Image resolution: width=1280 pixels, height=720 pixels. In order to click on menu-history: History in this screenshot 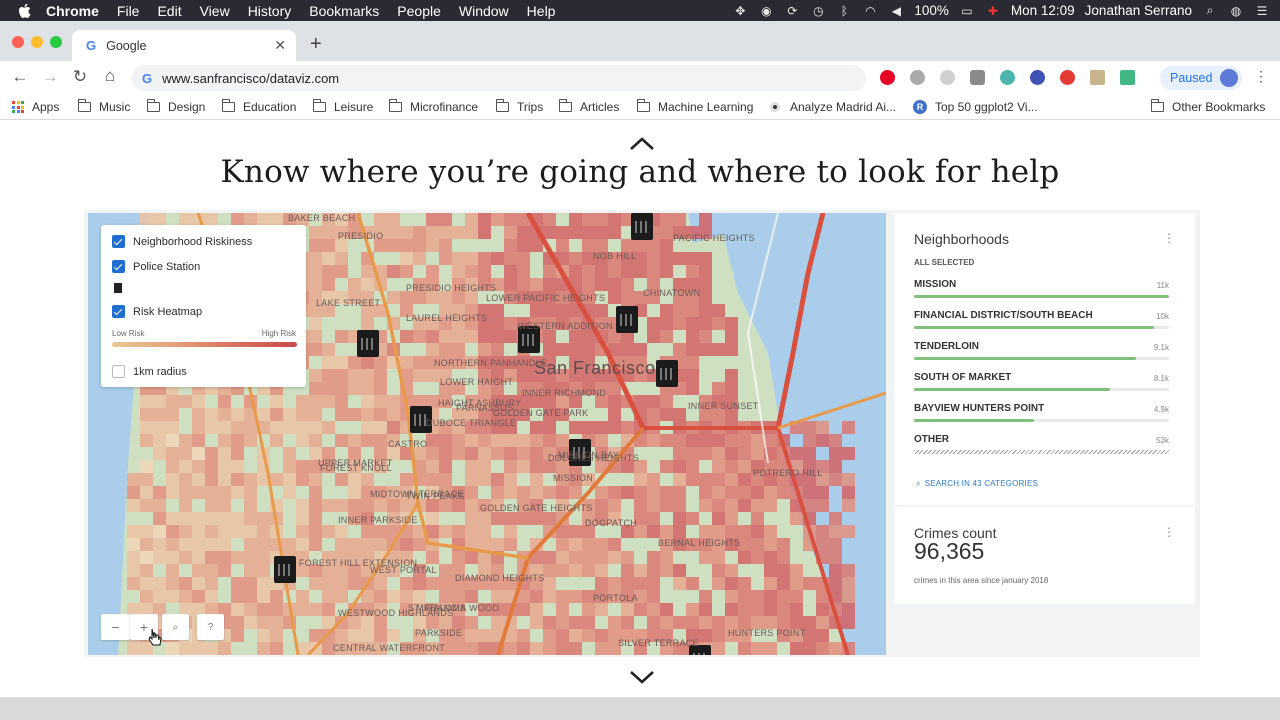, I will do `click(270, 11)`.